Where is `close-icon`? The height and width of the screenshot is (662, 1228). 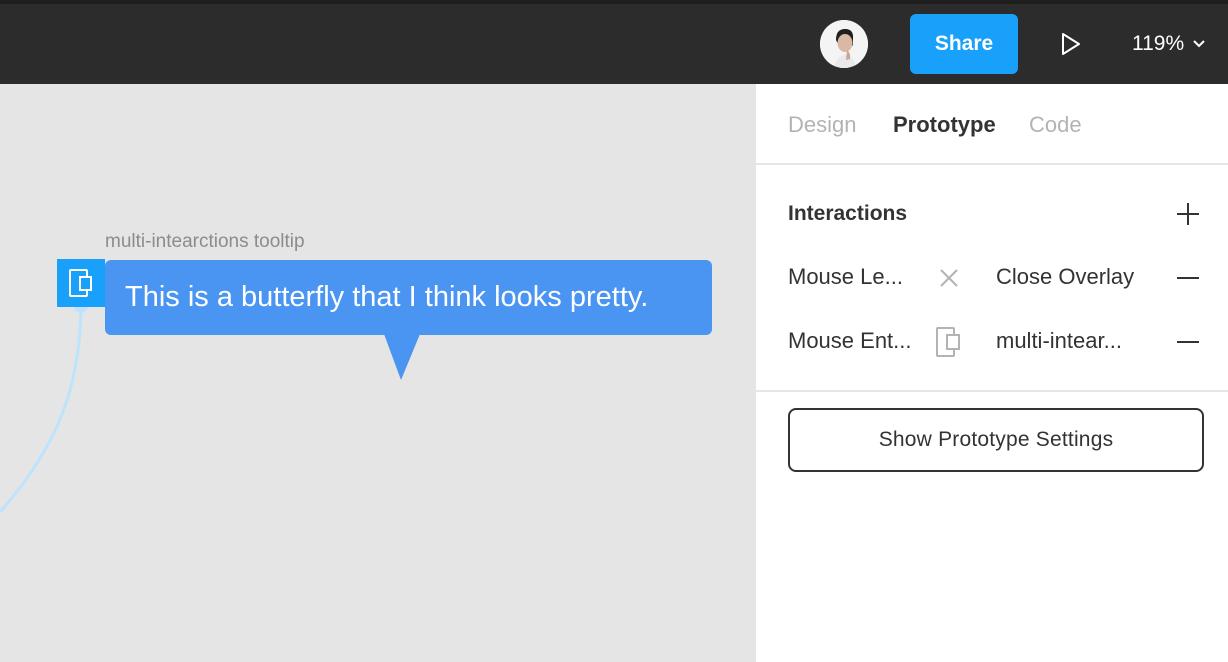
close-icon is located at coordinates (949, 278).